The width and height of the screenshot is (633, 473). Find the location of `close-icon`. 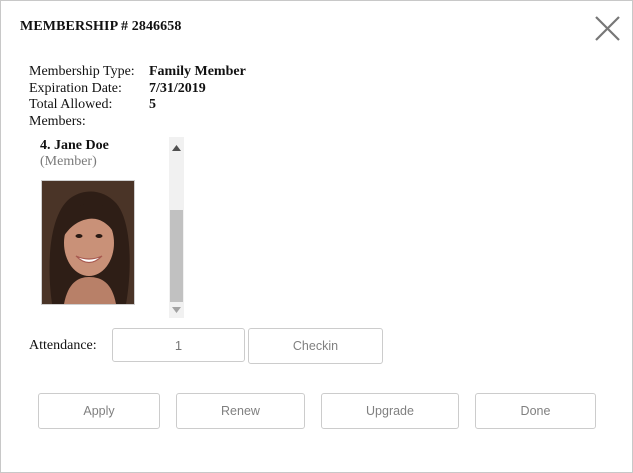

close-icon is located at coordinates (607, 28).